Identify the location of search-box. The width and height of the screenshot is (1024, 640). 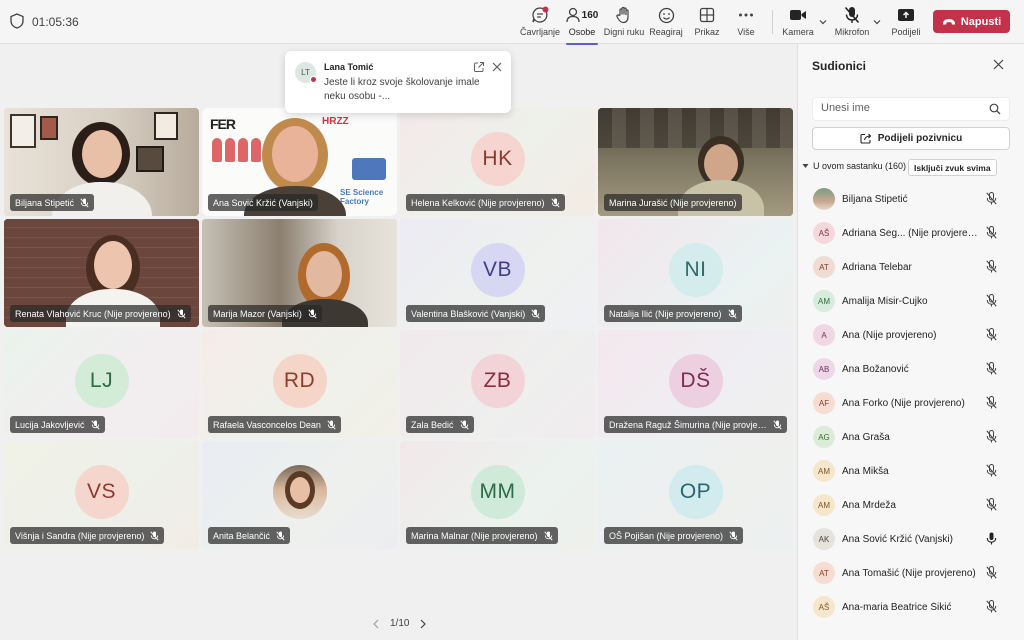
(911, 109).